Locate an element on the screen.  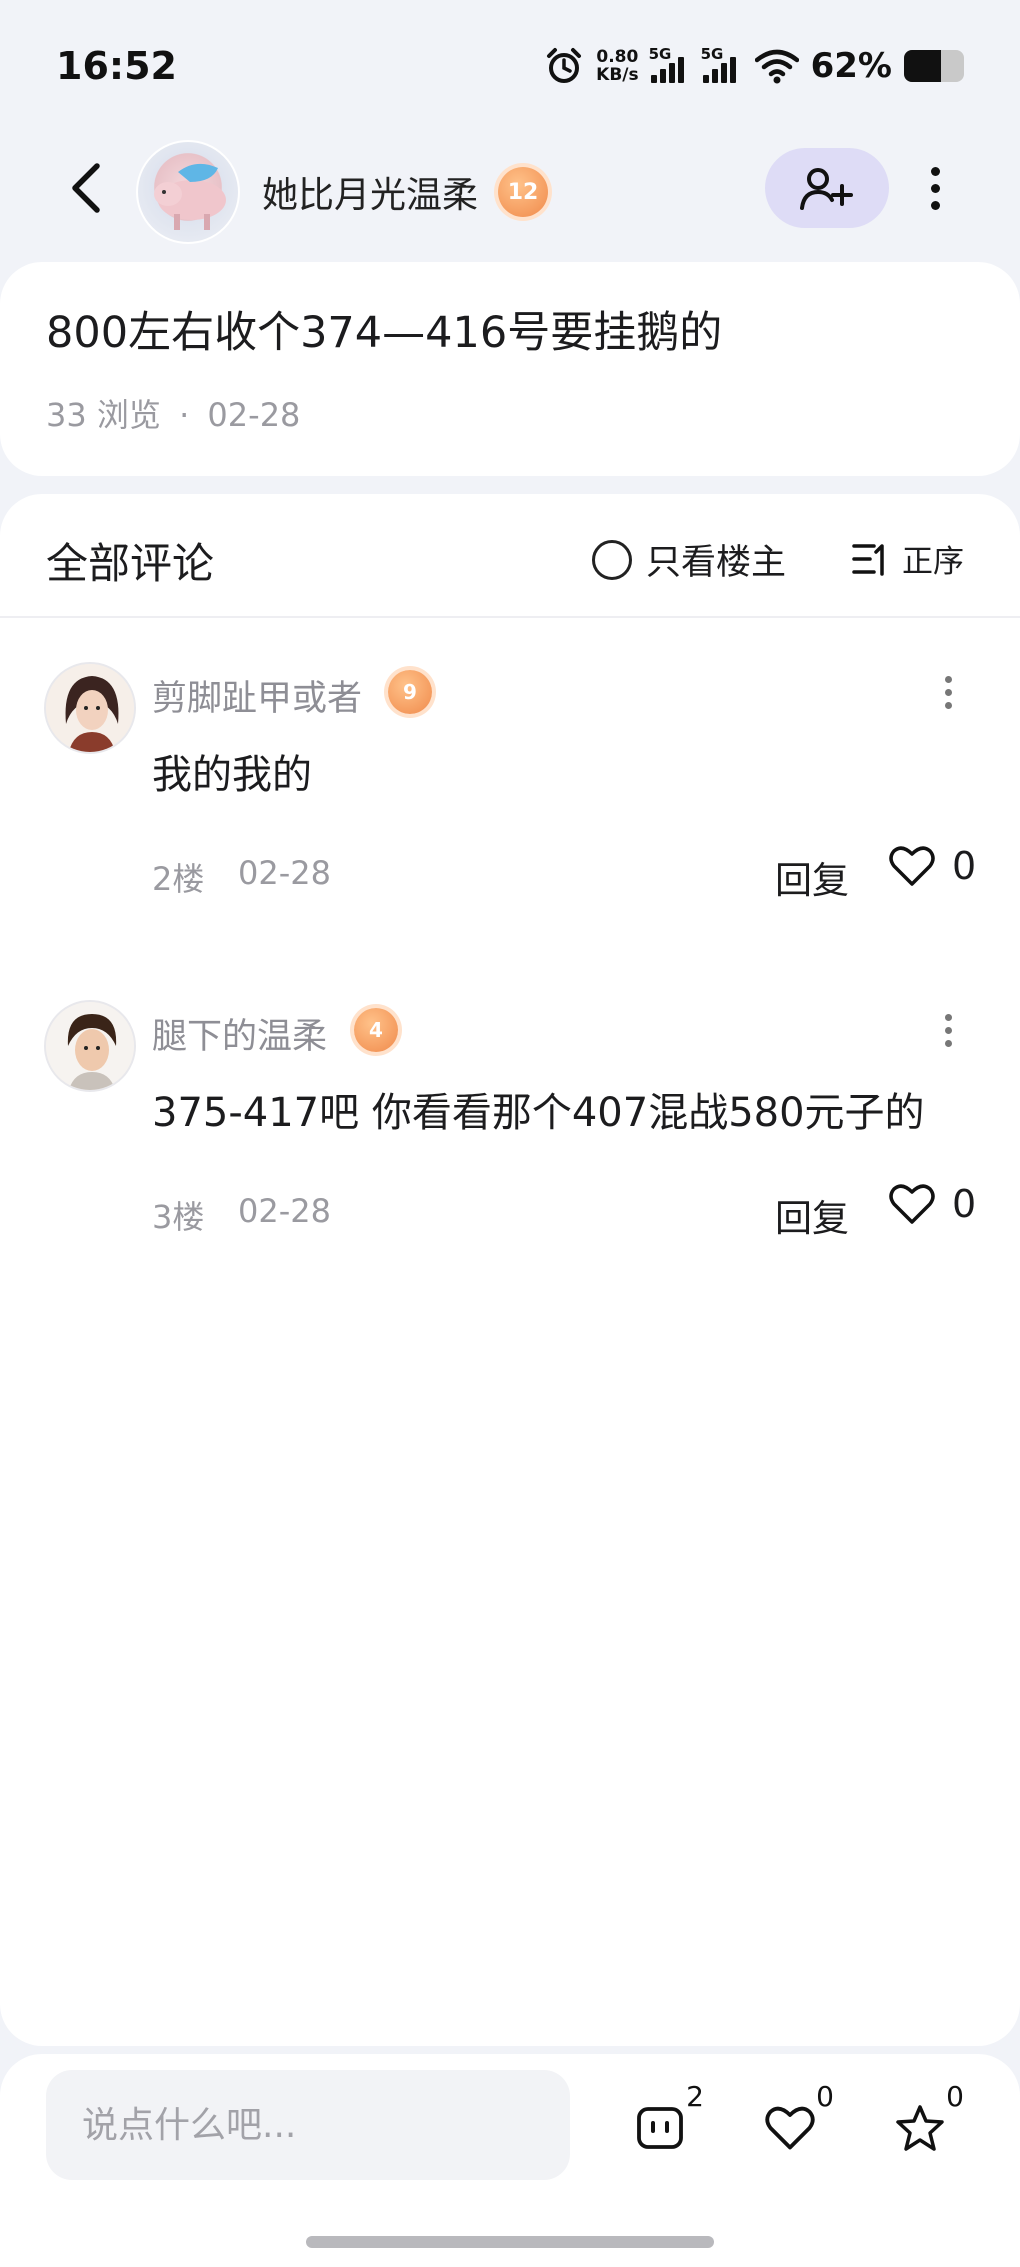
radio-circle-icon is located at coordinates (612, 559).